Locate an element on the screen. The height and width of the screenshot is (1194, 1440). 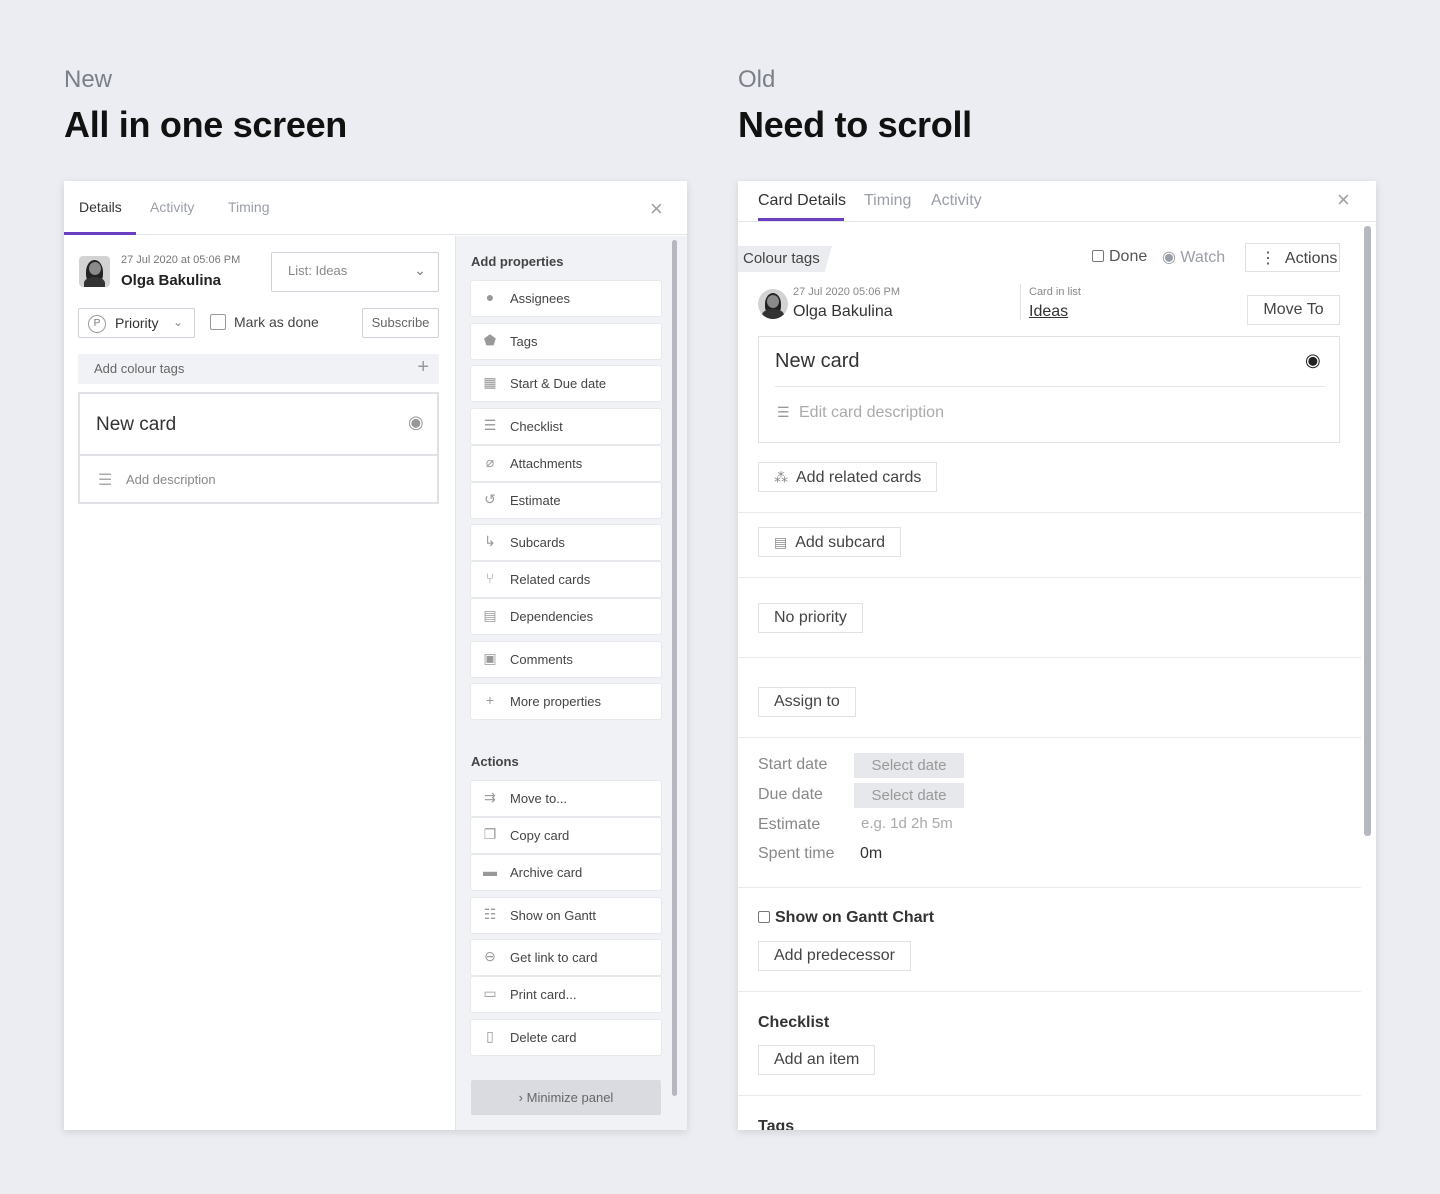
action-label: Copy card is located at coordinates (540, 835).